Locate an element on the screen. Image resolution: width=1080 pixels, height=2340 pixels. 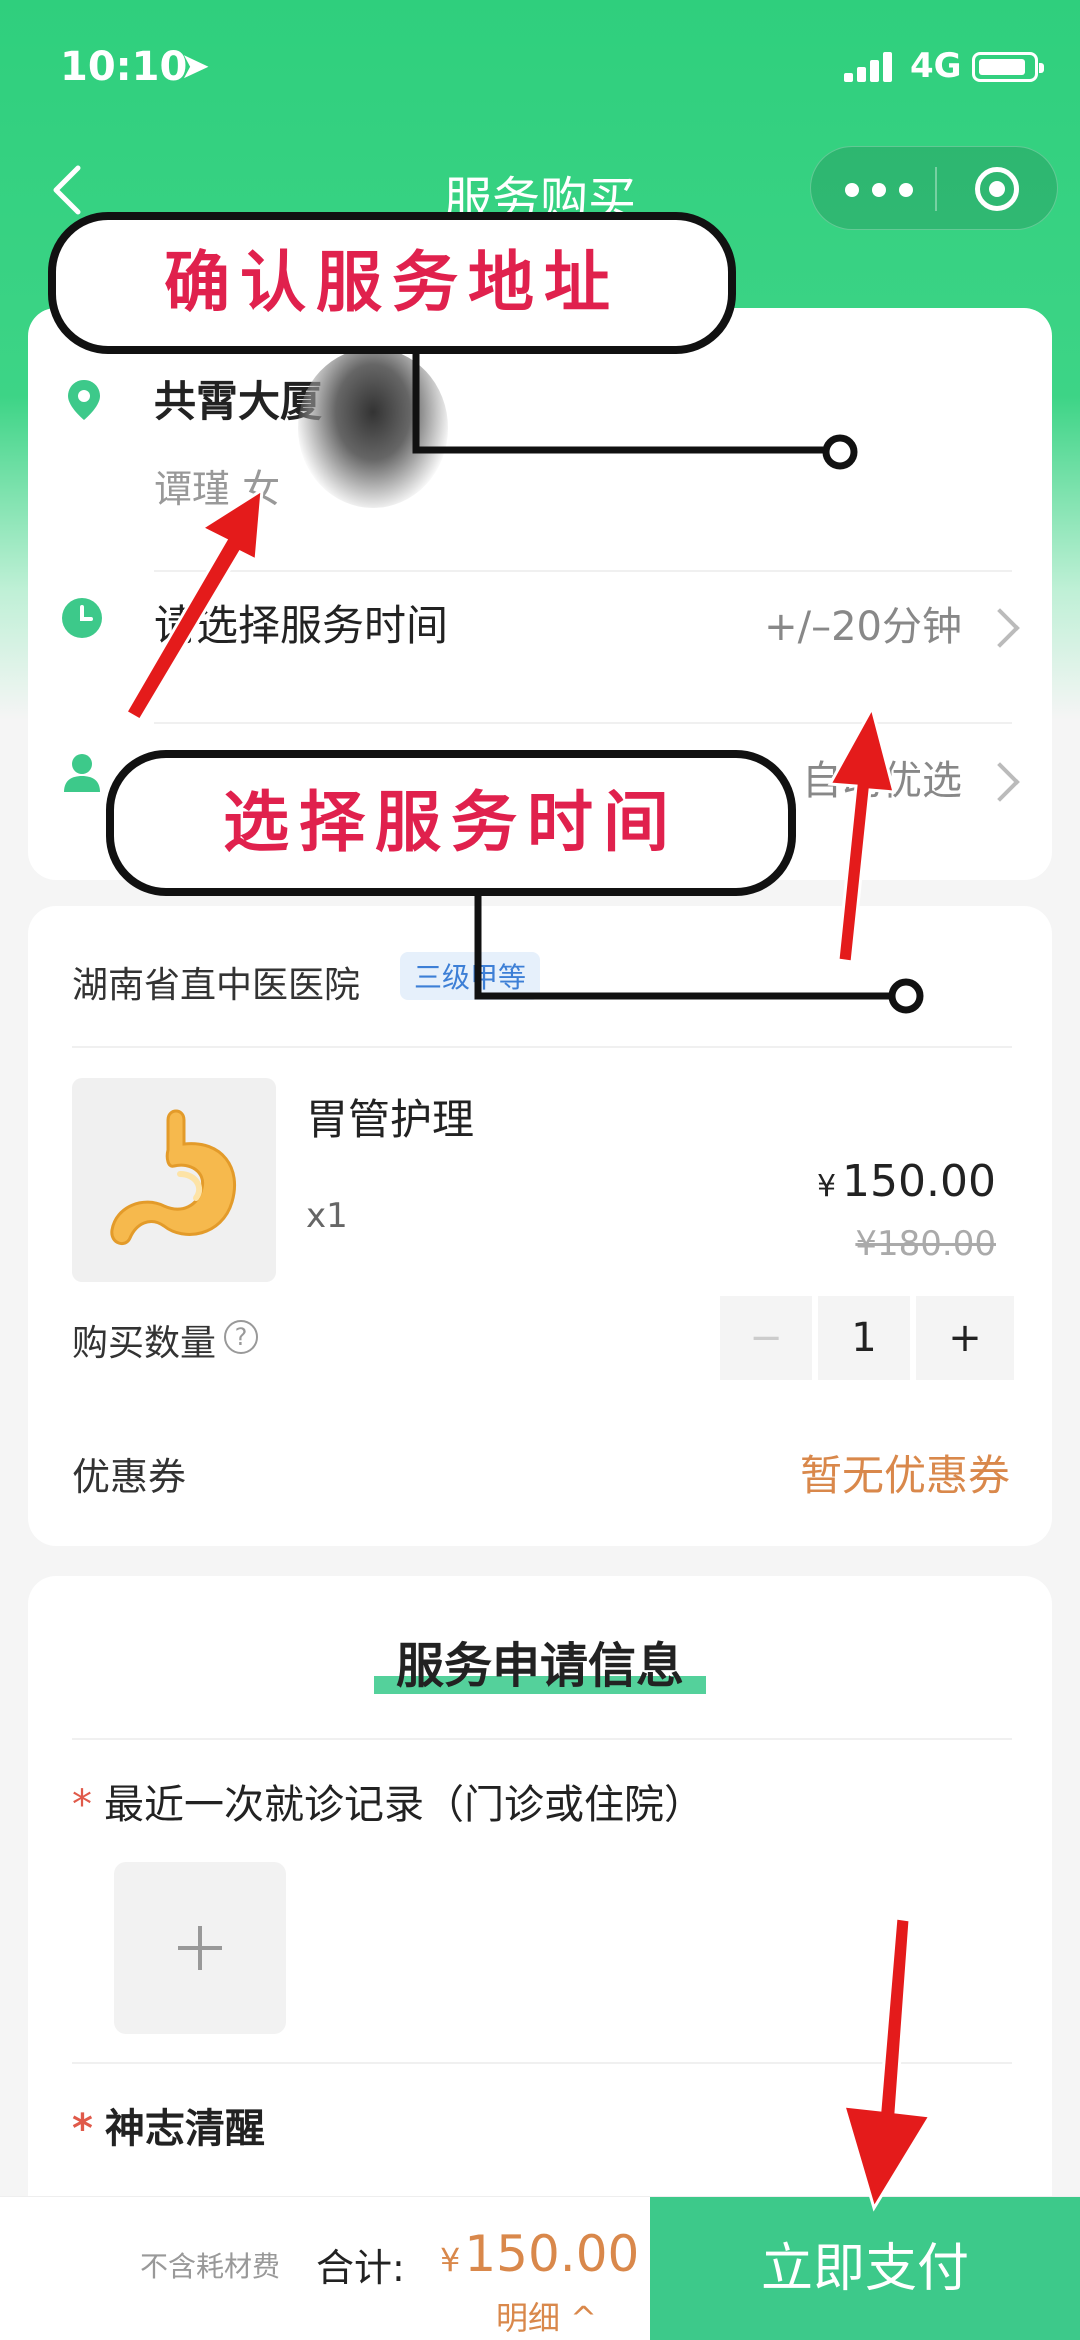
quantity-value: 1 is located at coordinates (864, 1338).